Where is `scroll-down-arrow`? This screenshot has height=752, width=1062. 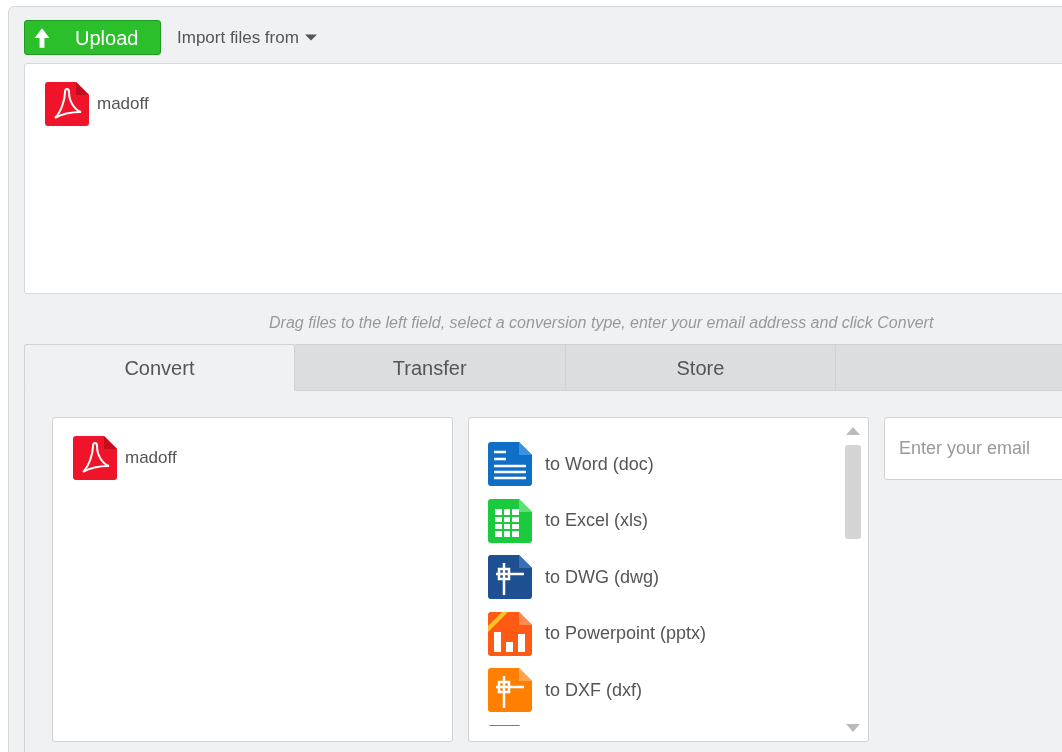
scroll-down-arrow is located at coordinates (853, 728).